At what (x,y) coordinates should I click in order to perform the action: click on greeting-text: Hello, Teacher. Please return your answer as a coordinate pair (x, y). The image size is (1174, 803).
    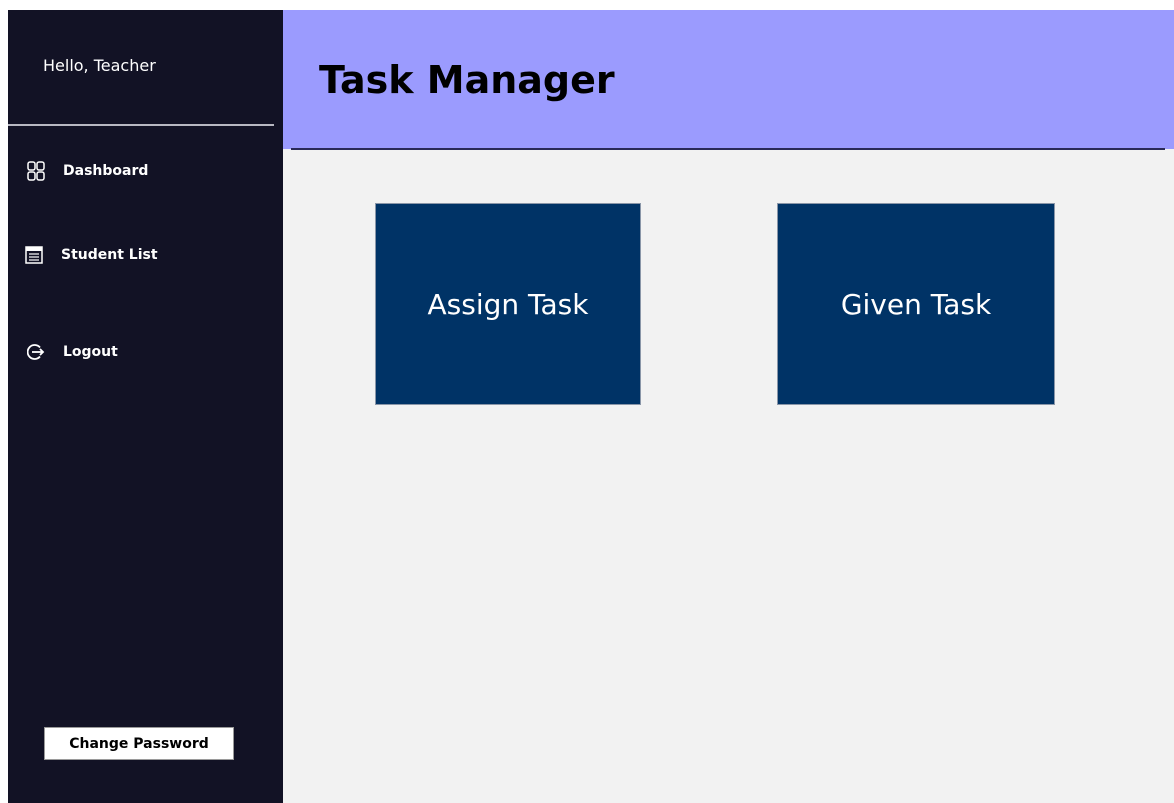
    Looking at the image, I should click on (99, 65).